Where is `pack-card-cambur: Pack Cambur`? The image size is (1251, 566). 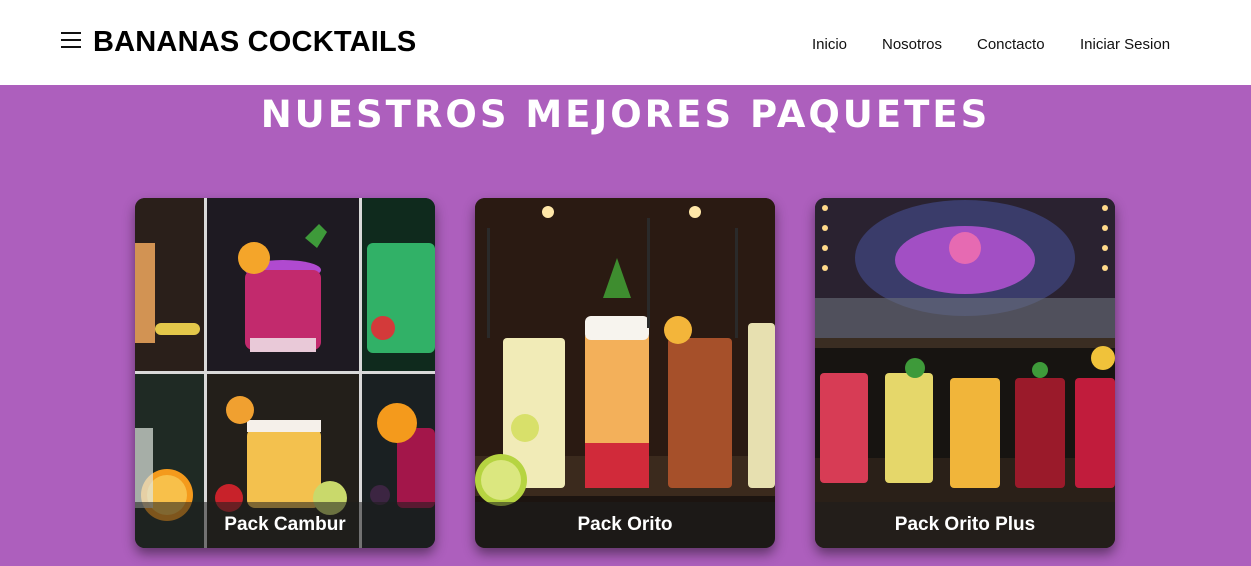
pack-card-cambur: Pack Cambur is located at coordinates (285, 373).